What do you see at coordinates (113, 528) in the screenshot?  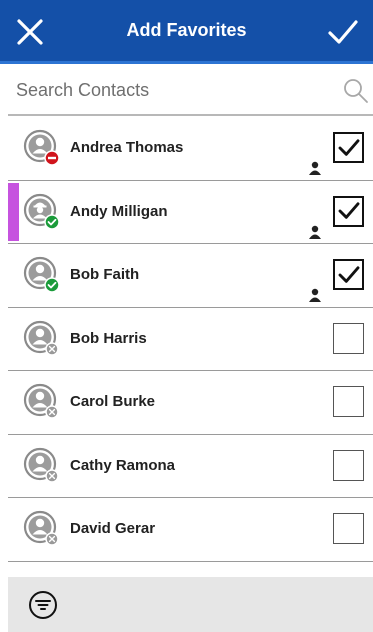 I see `contact-name: David Gerar` at bounding box center [113, 528].